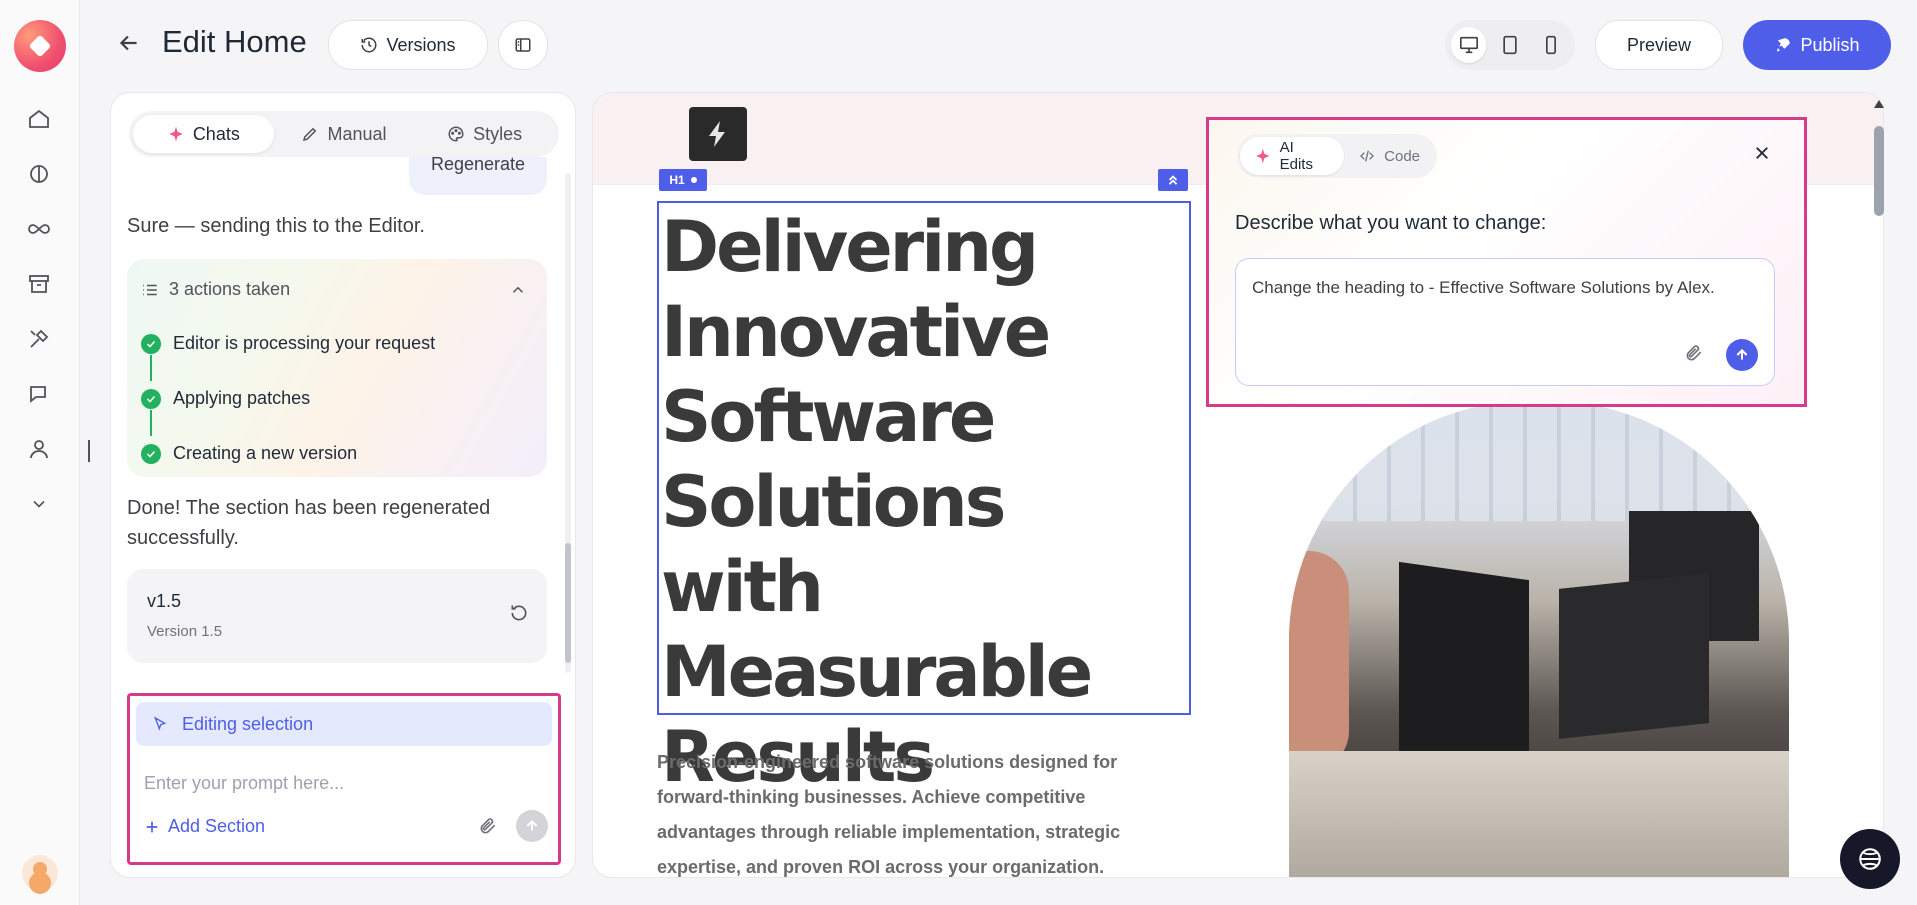  I want to click on archive-icon, so click(39, 284).